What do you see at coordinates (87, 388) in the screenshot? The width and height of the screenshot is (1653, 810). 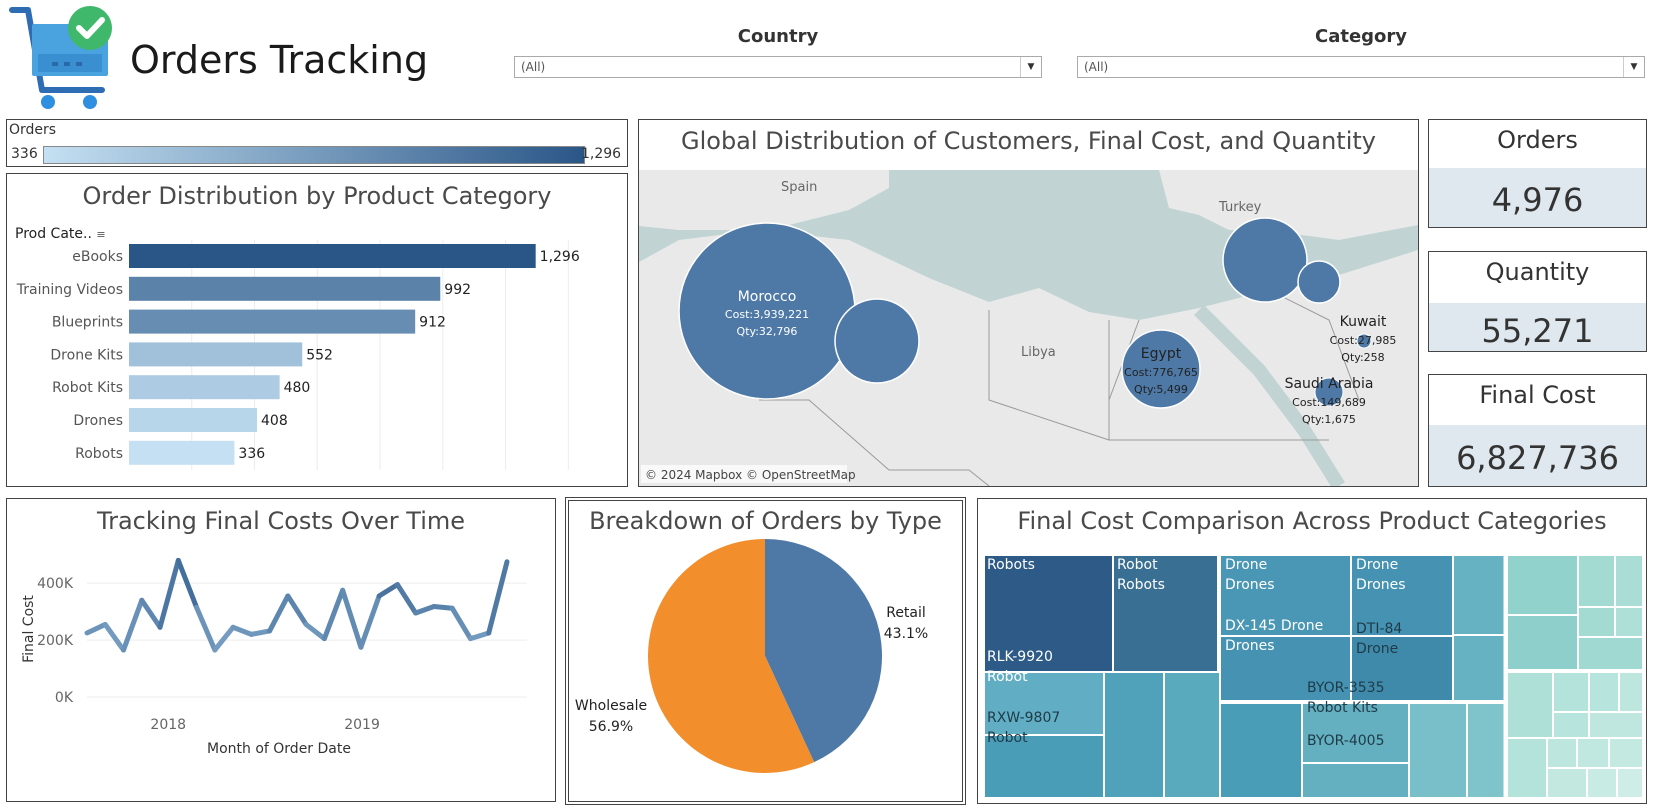 I see `bar-category-label: Robot Kits` at bounding box center [87, 388].